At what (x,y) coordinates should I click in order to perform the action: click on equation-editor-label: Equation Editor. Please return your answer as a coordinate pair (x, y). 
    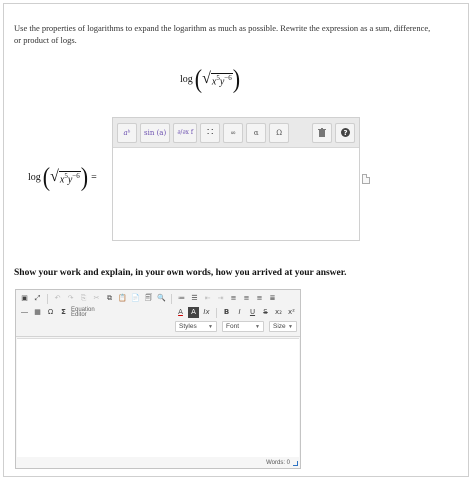
    Looking at the image, I should click on (83, 312).